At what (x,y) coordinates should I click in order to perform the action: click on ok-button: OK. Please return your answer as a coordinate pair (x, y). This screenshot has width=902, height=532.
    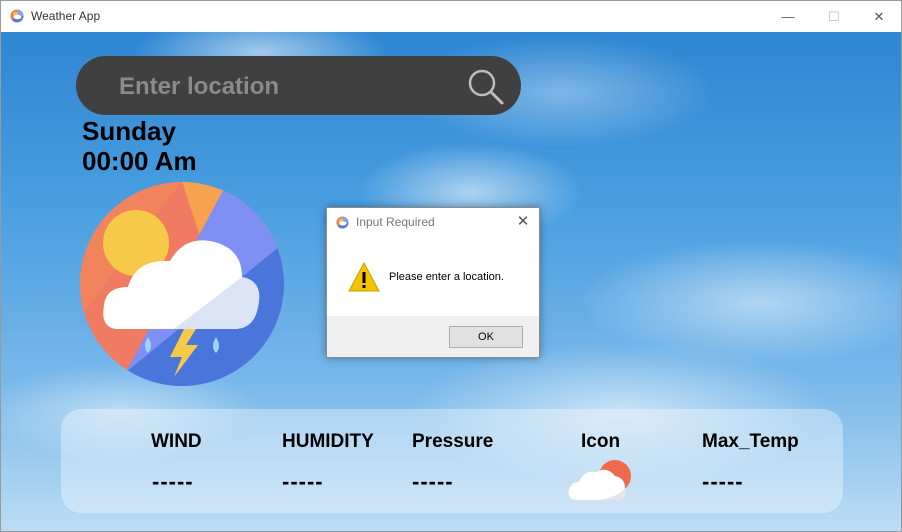
    Looking at the image, I should click on (486, 337).